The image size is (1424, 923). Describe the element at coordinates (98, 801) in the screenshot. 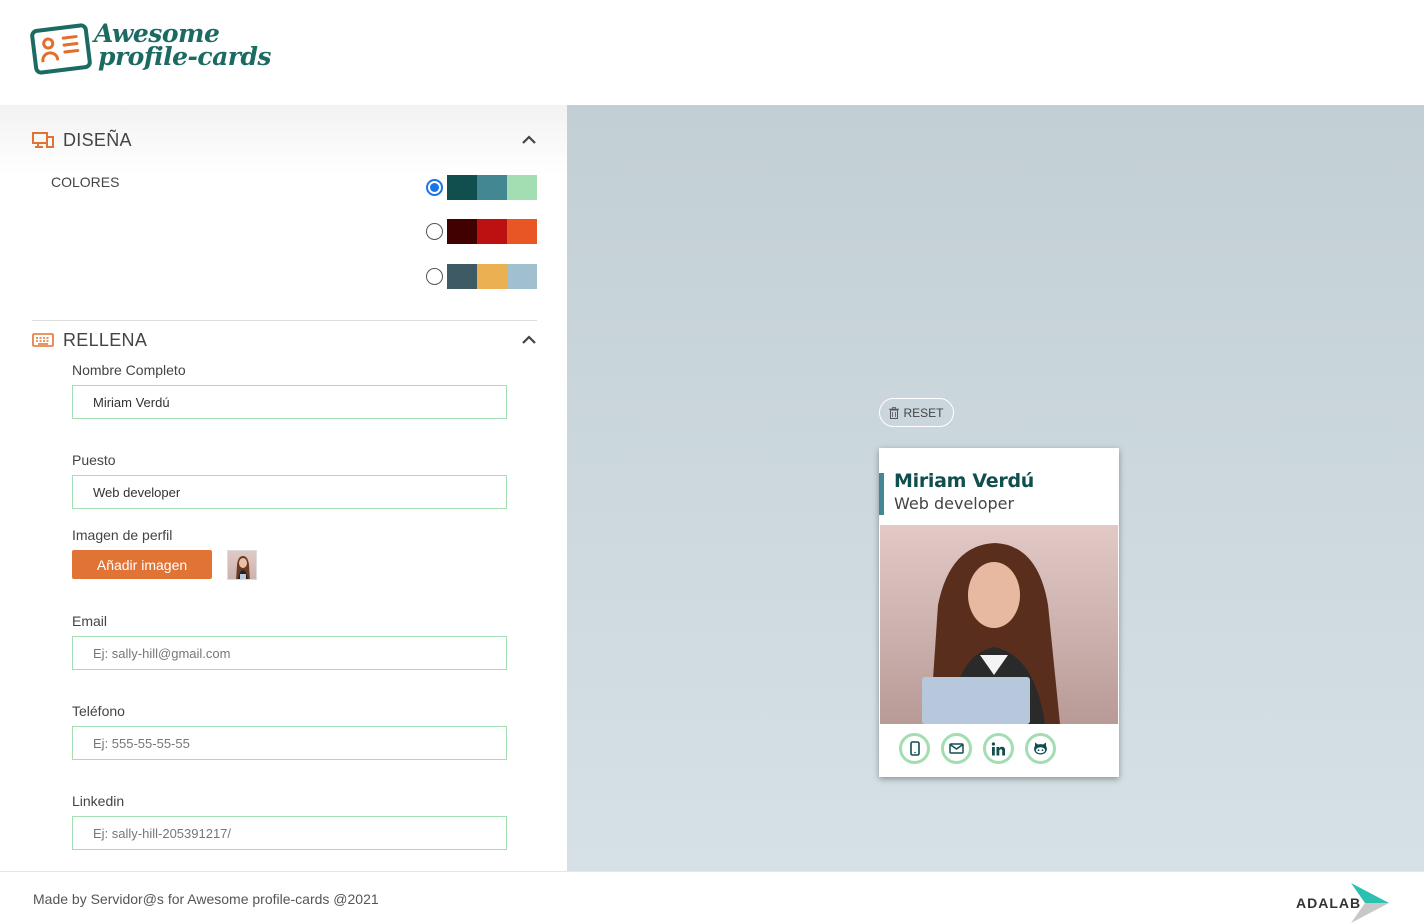

I see `linkedin-label: Linkedin` at that location.